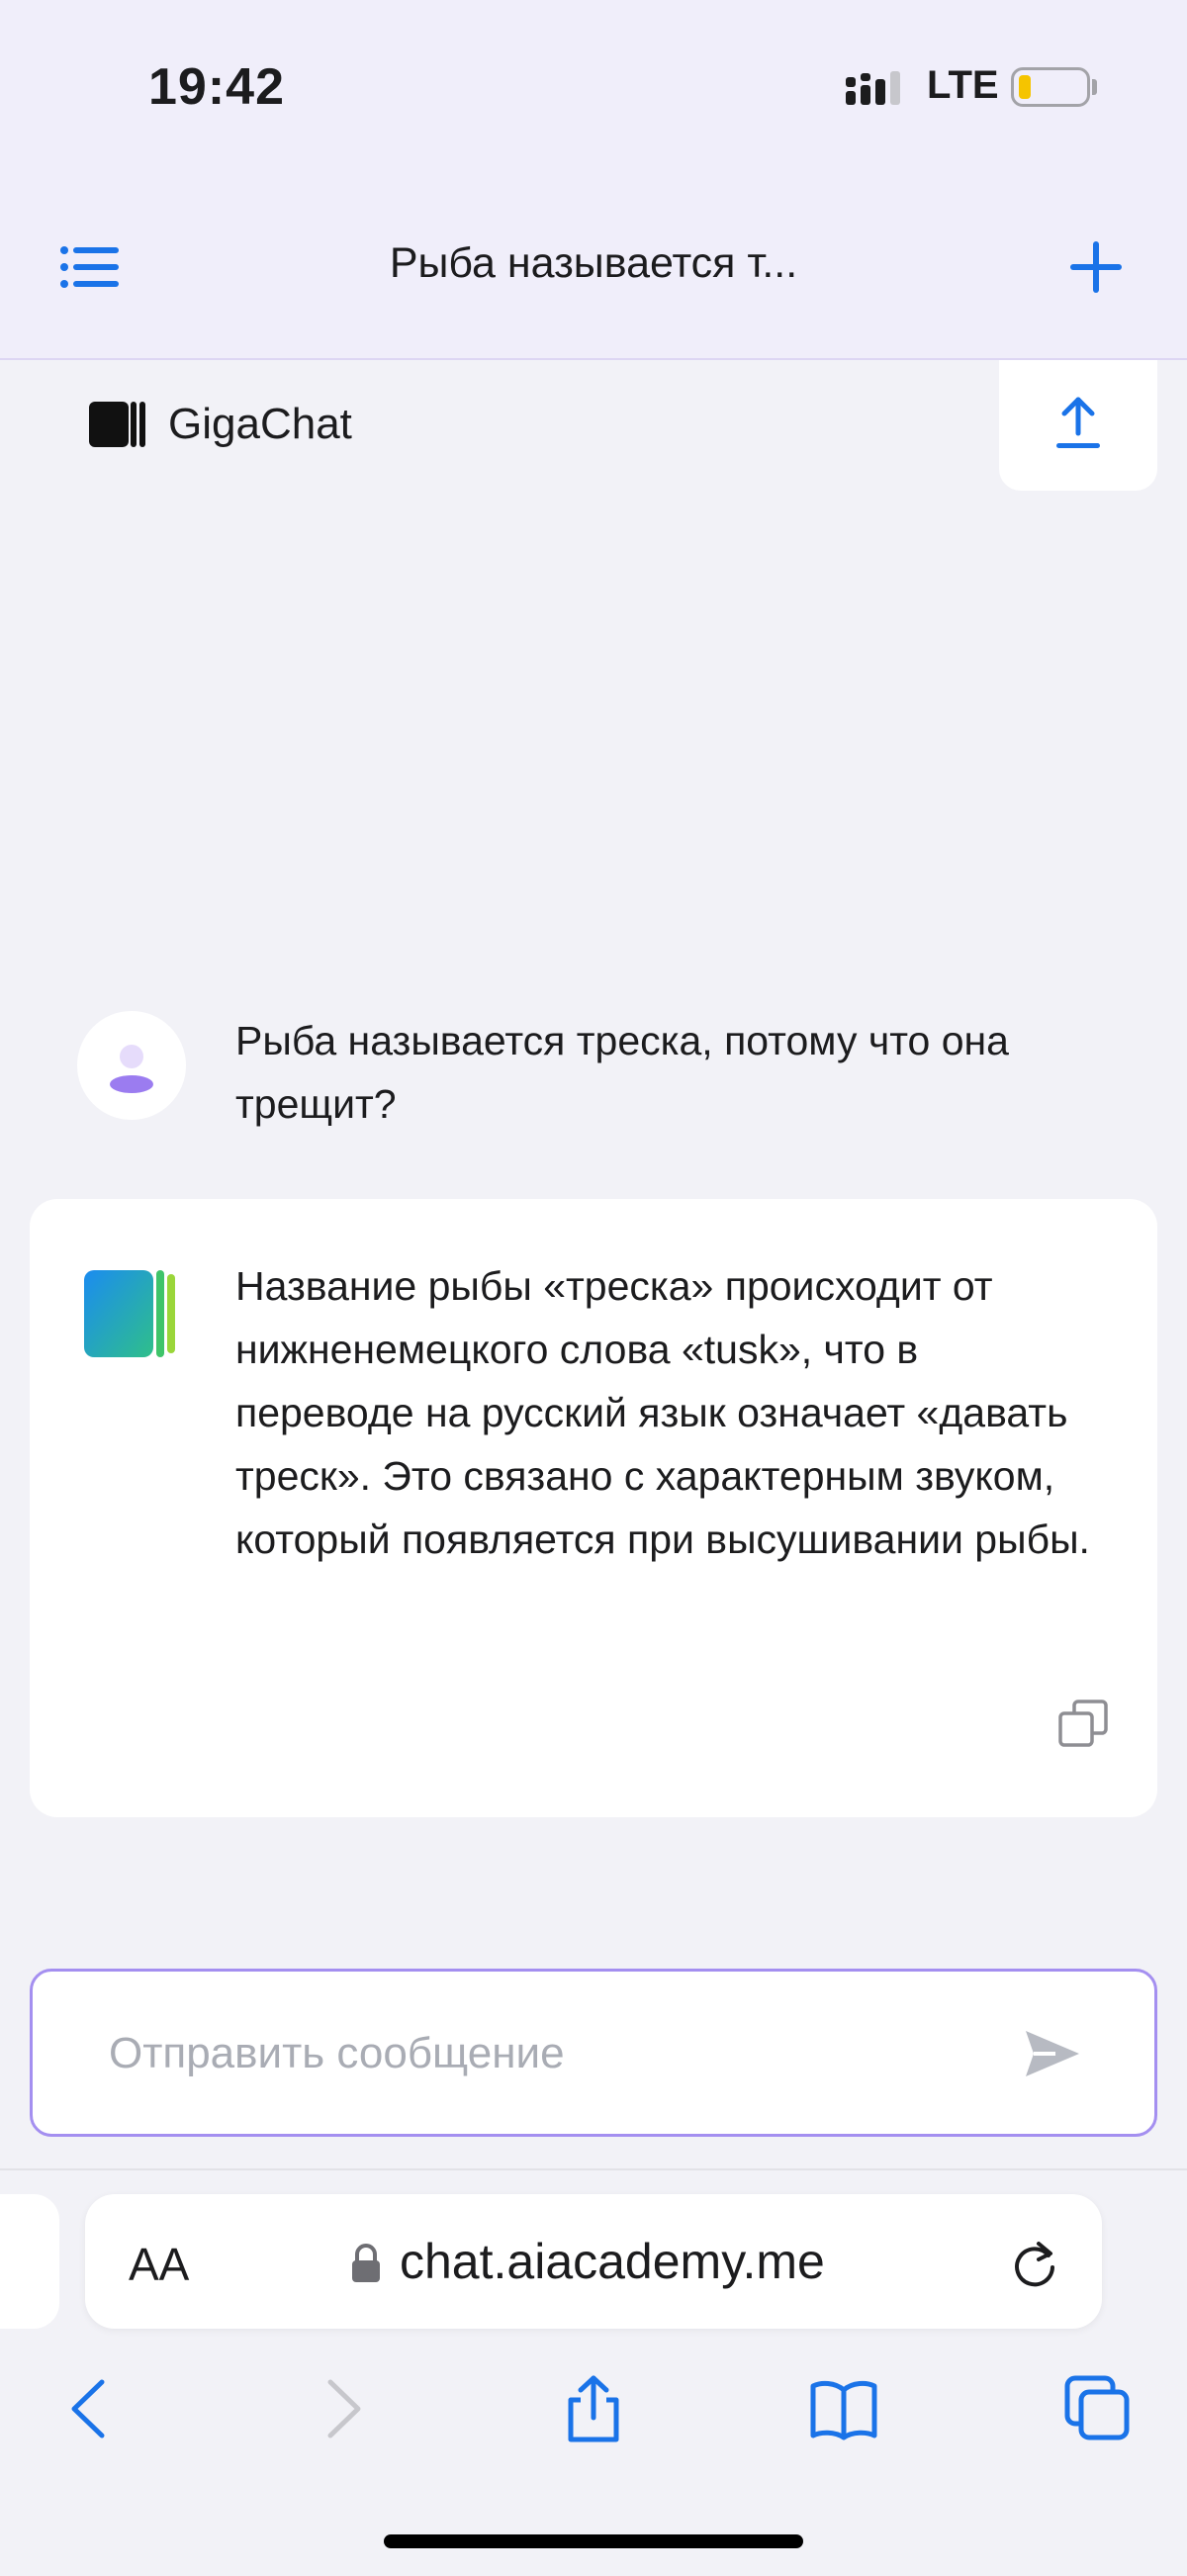 This screenshot has height=2576, width=1187. Describe the element at coordinates (1078, 423) in the screenshot. I see `upload-icon` at that location.